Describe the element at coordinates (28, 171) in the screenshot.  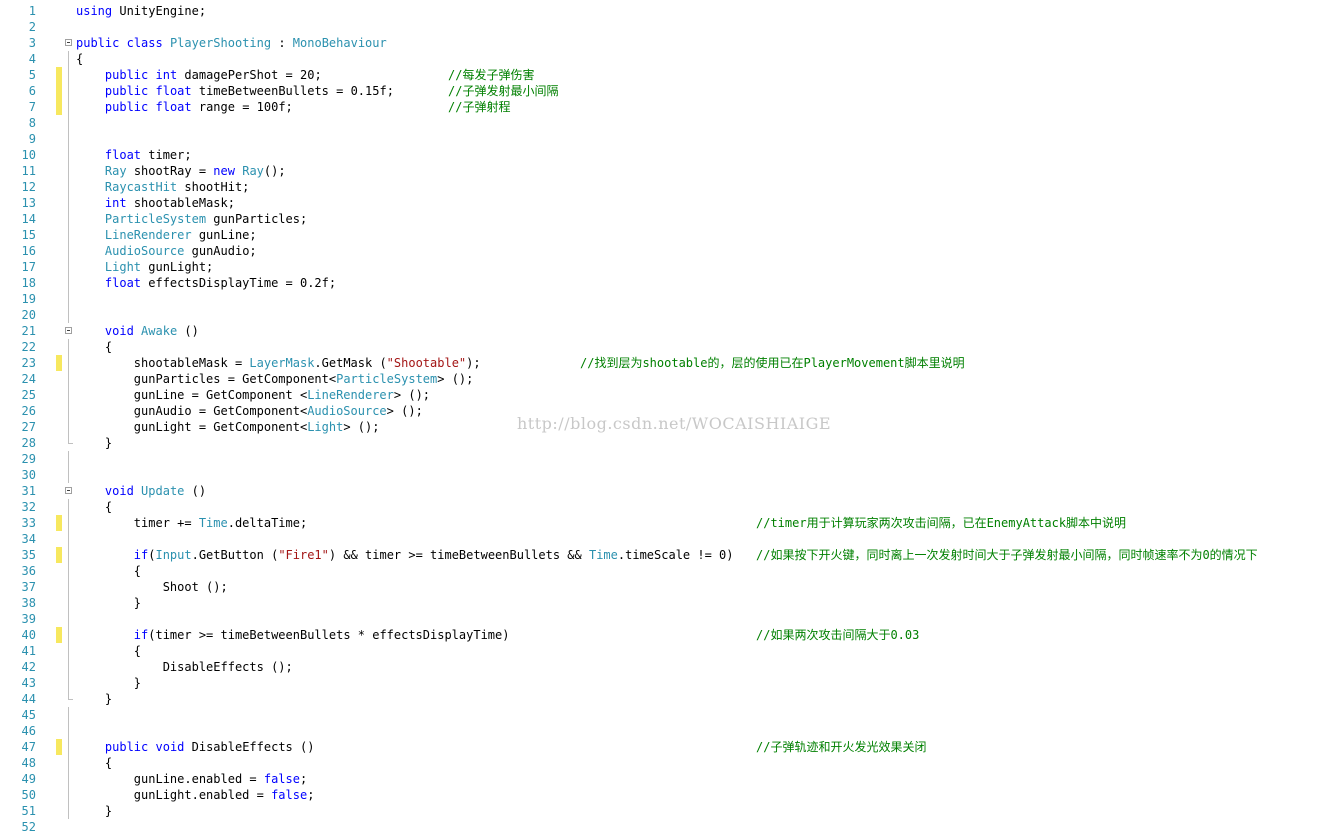
I see `line-number: 11` at that location.